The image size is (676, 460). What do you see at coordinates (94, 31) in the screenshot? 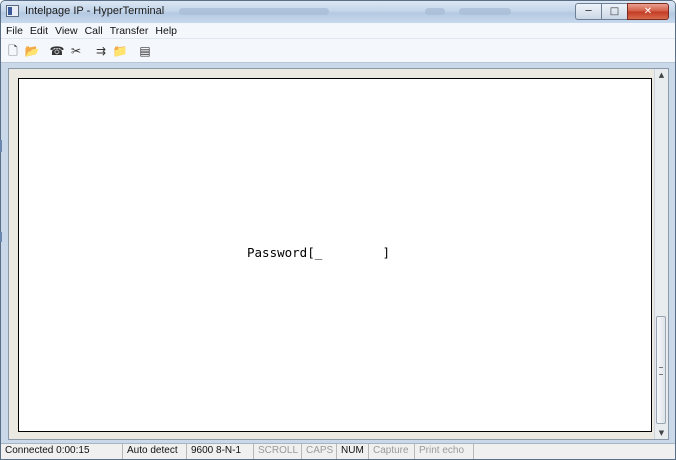
I see `menu-call: Call` at bounding box center [94, 31].